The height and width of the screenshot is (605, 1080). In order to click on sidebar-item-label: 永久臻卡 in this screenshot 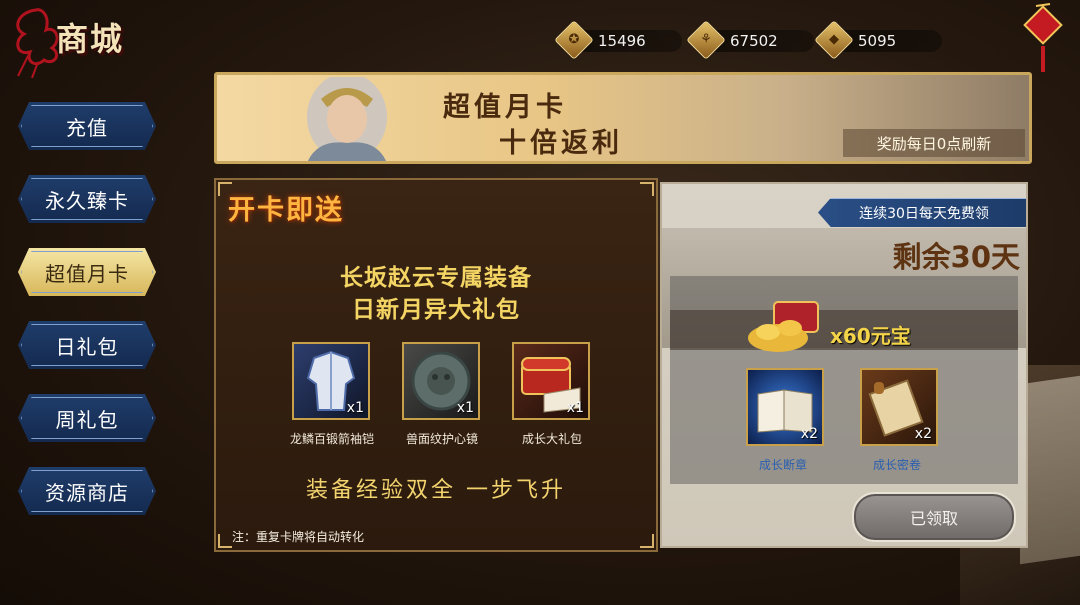, I will do `click(87, 200)`.